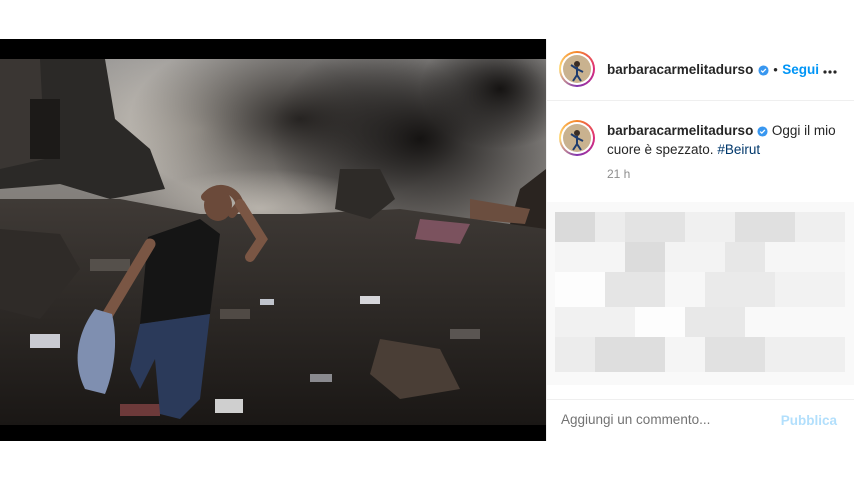 The height and width of the screenshot is (480, 854). What do you see at coordinates (680, 69) in the screenshot?
I see `header-username: barbaracarmelitadurso` at bounding box center [680, 69].